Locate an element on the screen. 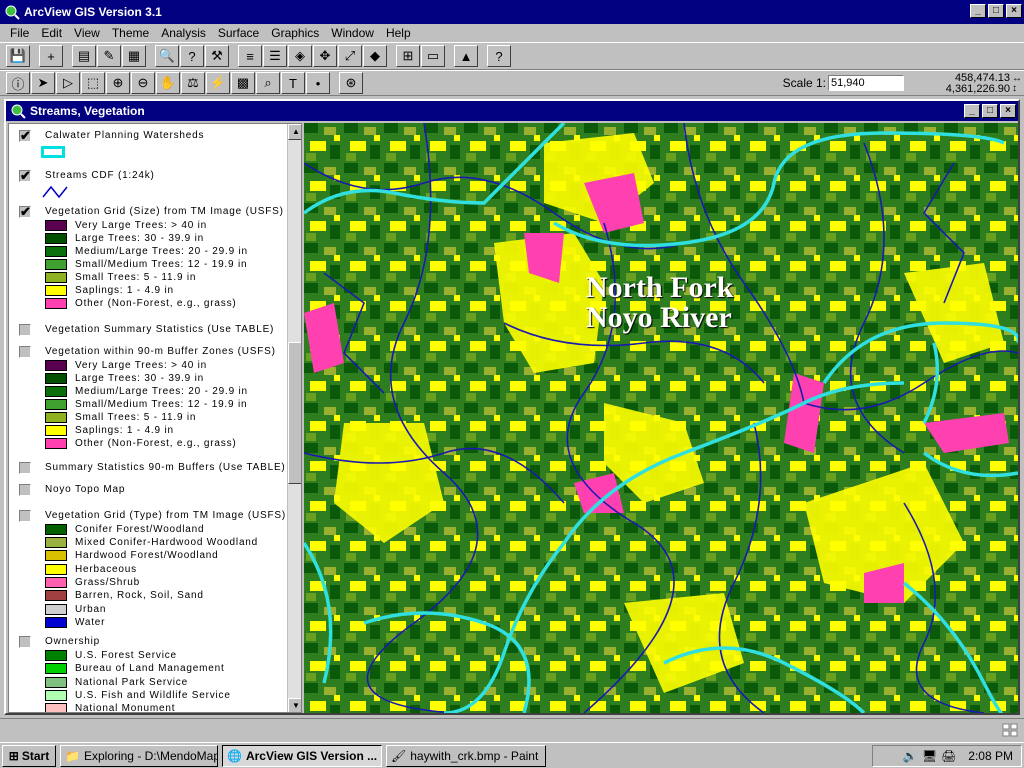 The width and height of the screenshot is (1024, 768). area-of-interest-tool-icon: ▩ is located at coordinates (243, 83).